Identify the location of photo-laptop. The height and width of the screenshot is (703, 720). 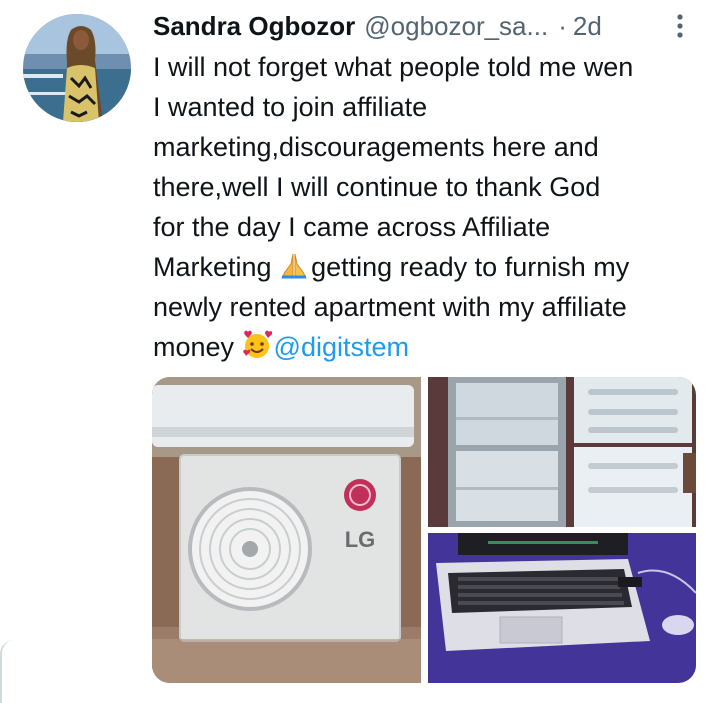
(562, 608).